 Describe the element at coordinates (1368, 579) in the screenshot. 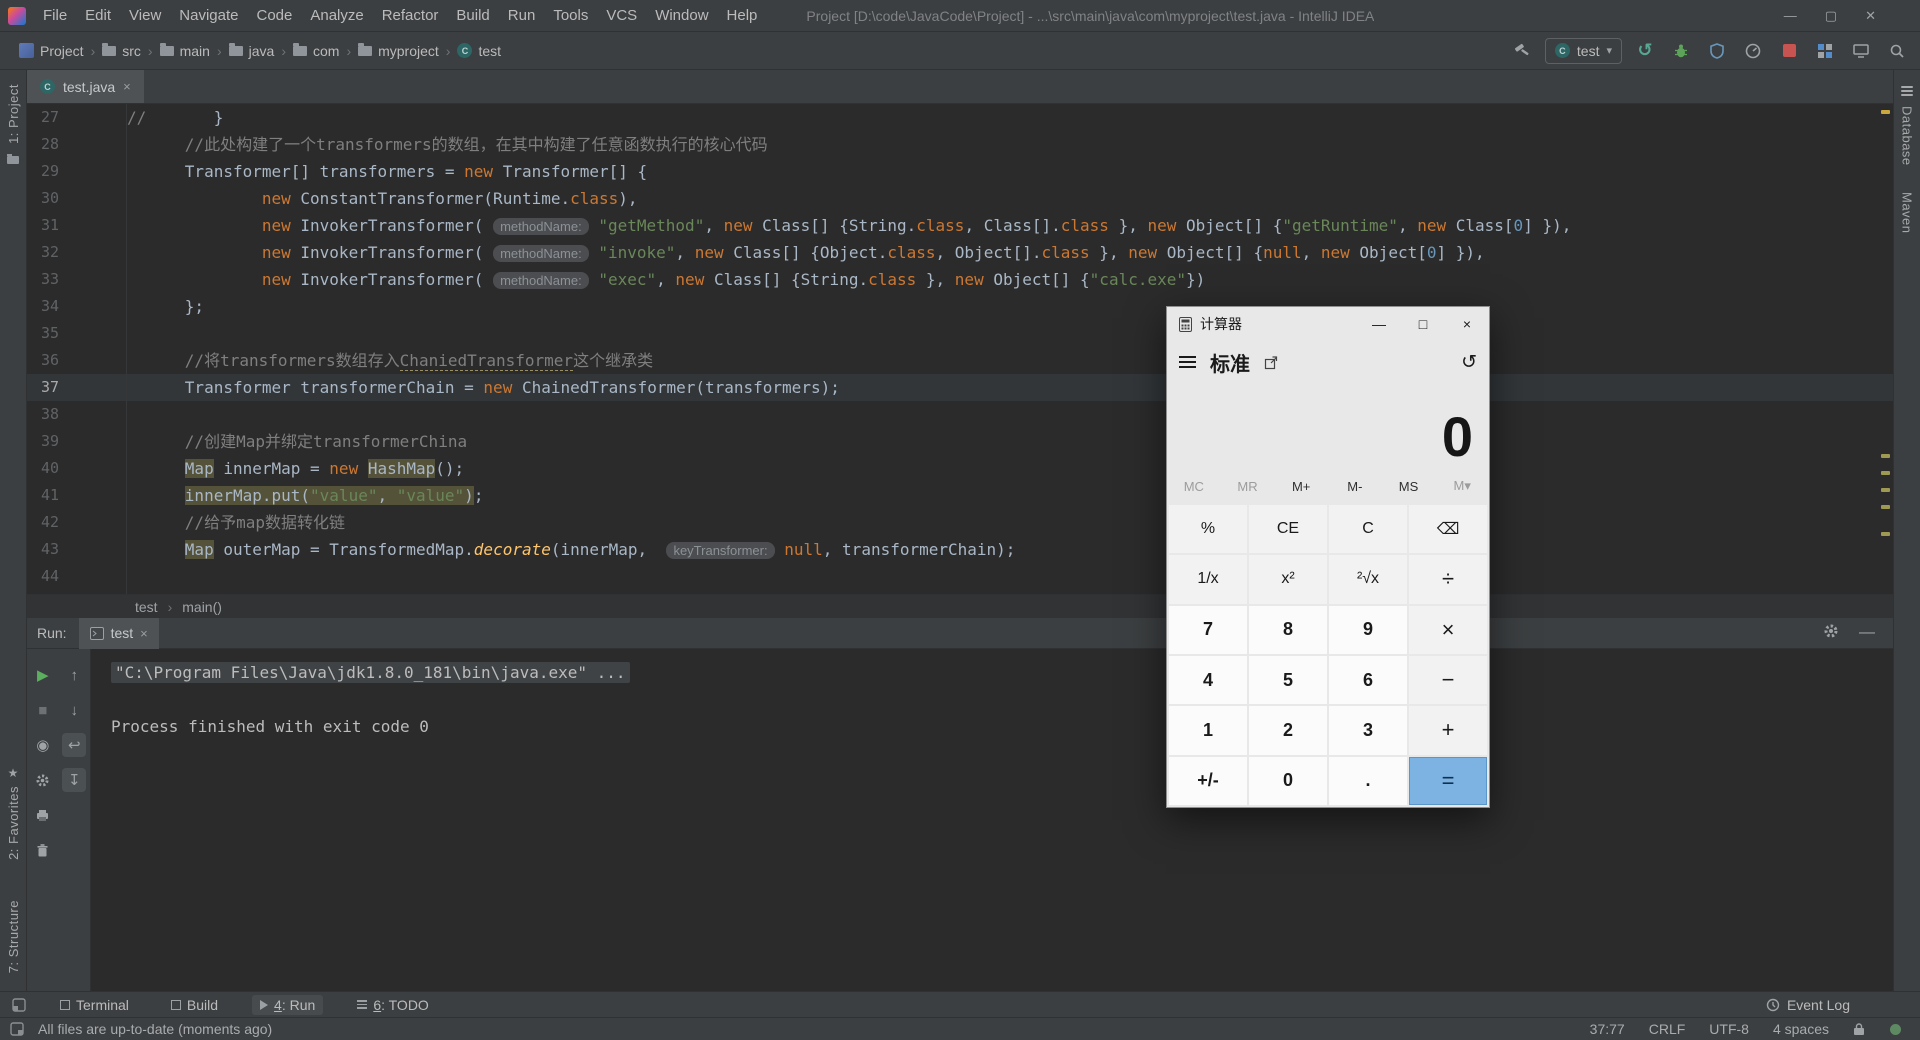

I see `calc-key-sqrt: ²√x` at that location.